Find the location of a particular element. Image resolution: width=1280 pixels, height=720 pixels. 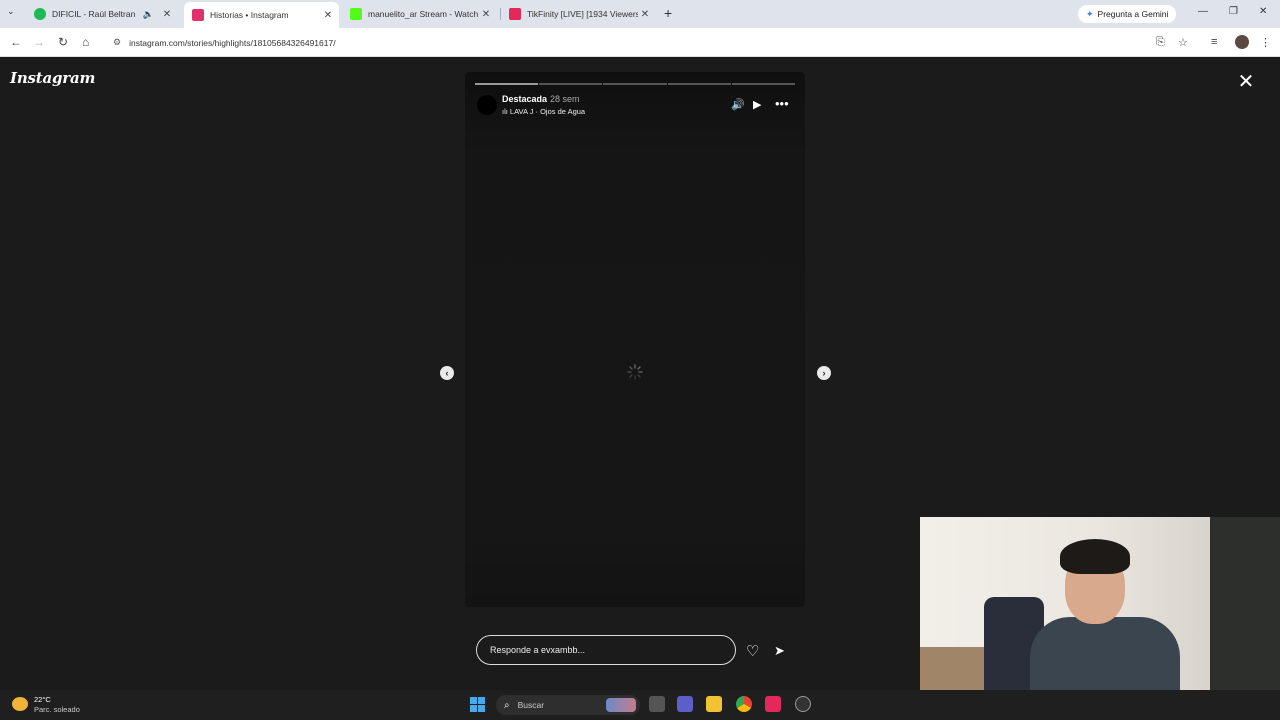

profile-avatar is located at coordinates (1242, 42).